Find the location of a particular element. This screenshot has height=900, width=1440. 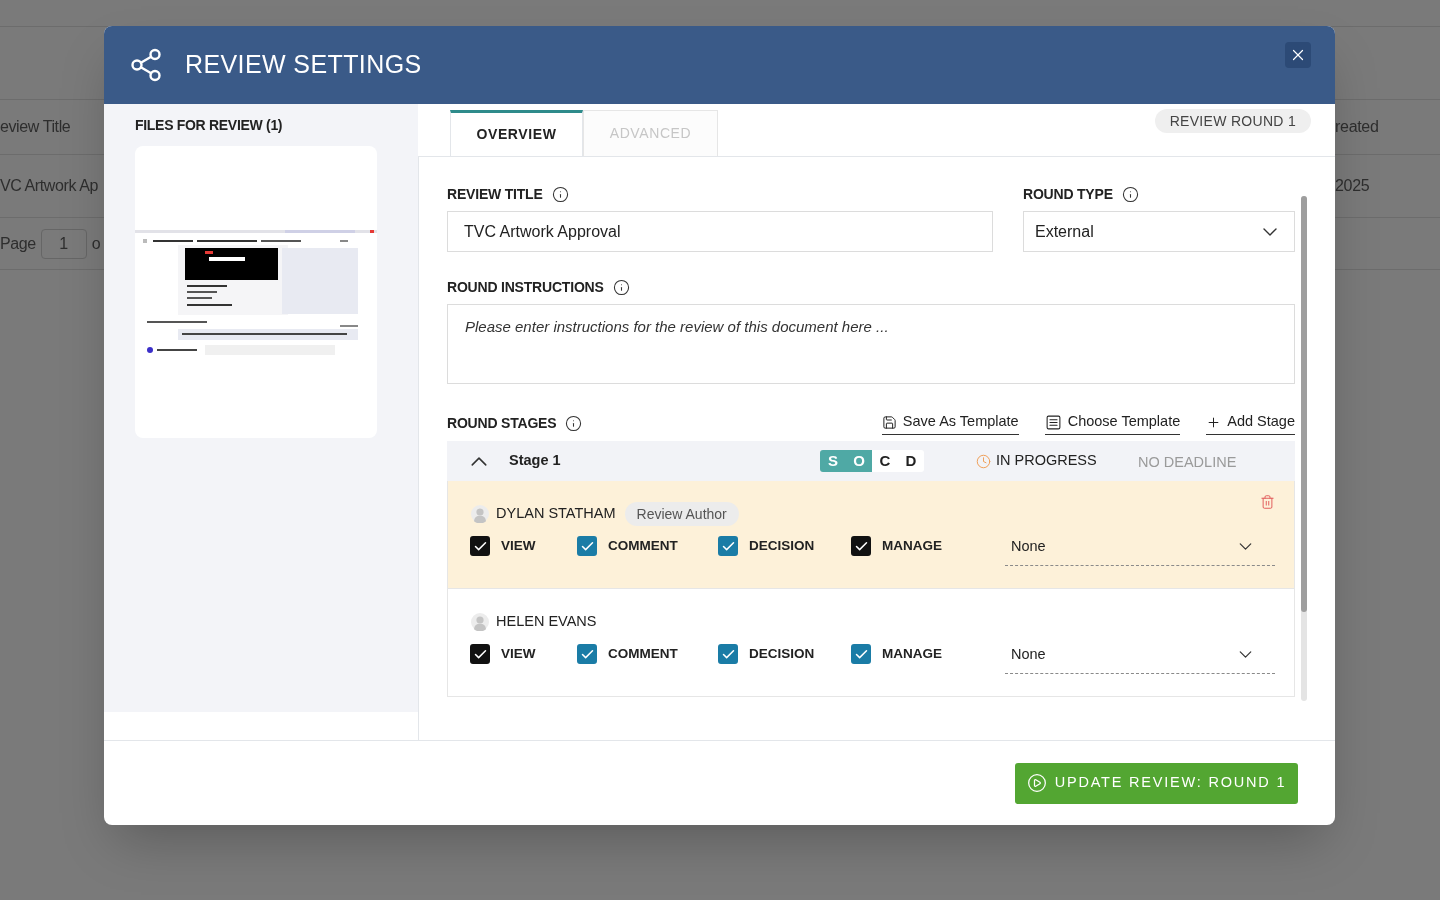

file-card is located at coordinates (256, 292).